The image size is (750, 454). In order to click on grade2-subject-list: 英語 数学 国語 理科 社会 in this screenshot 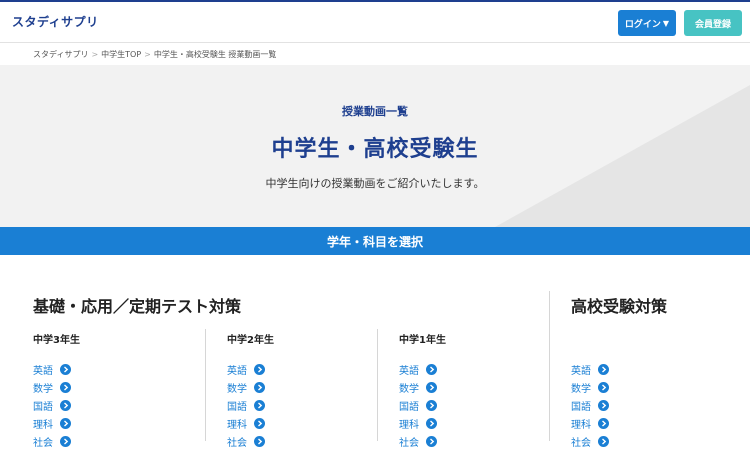, I will do `click(250, 405)`.